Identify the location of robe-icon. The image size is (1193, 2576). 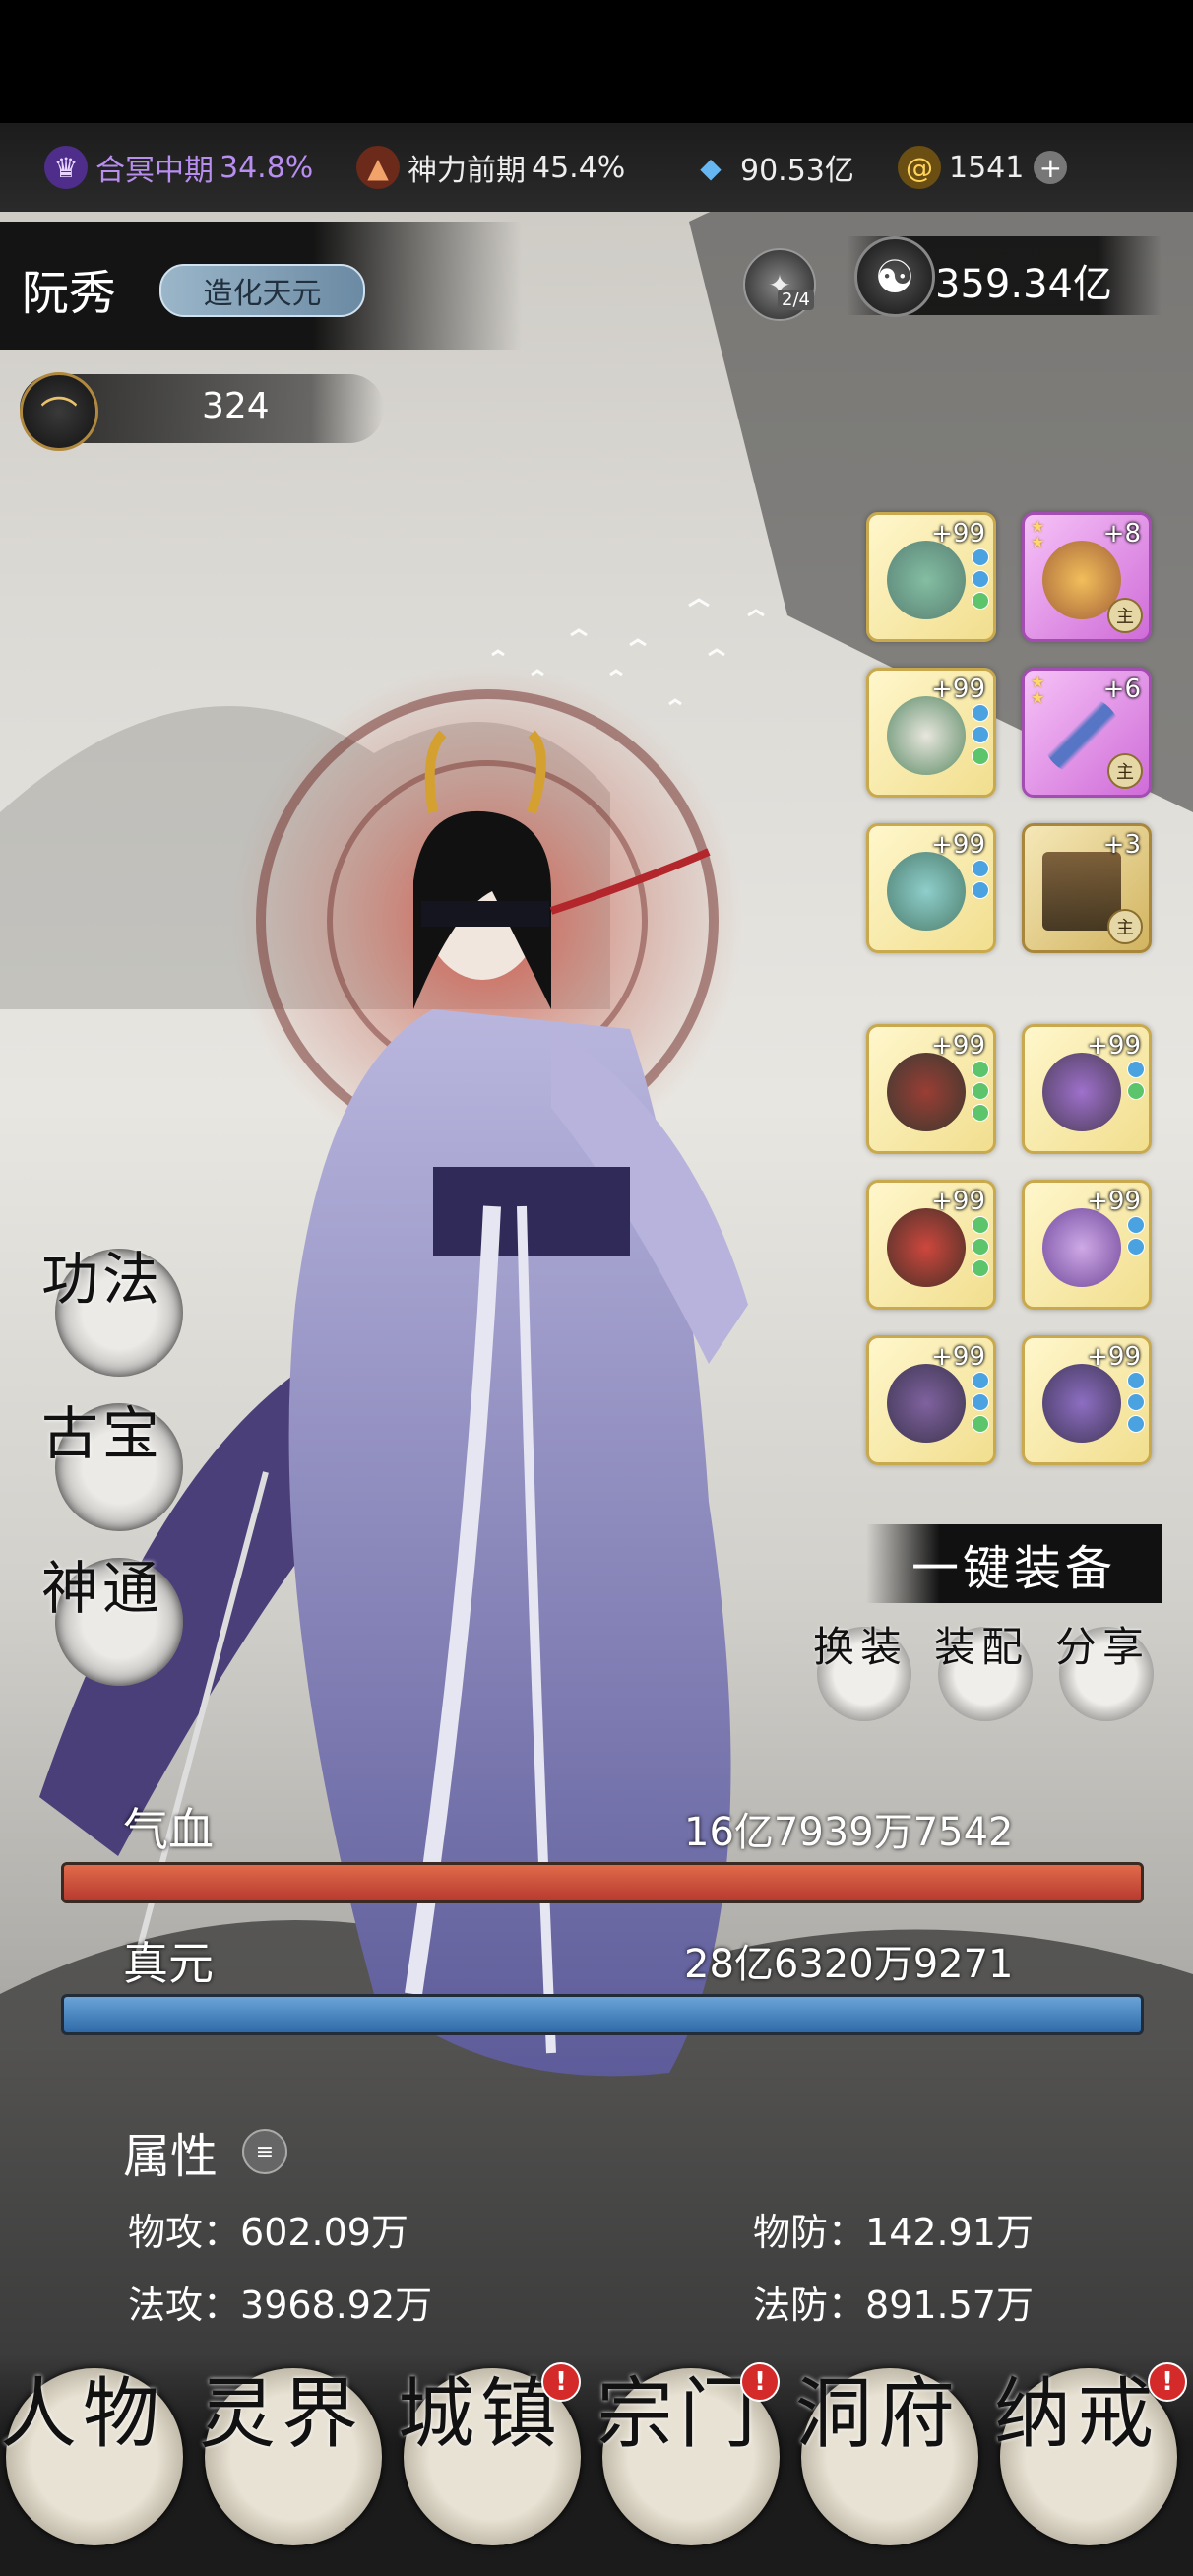
(926, 735).